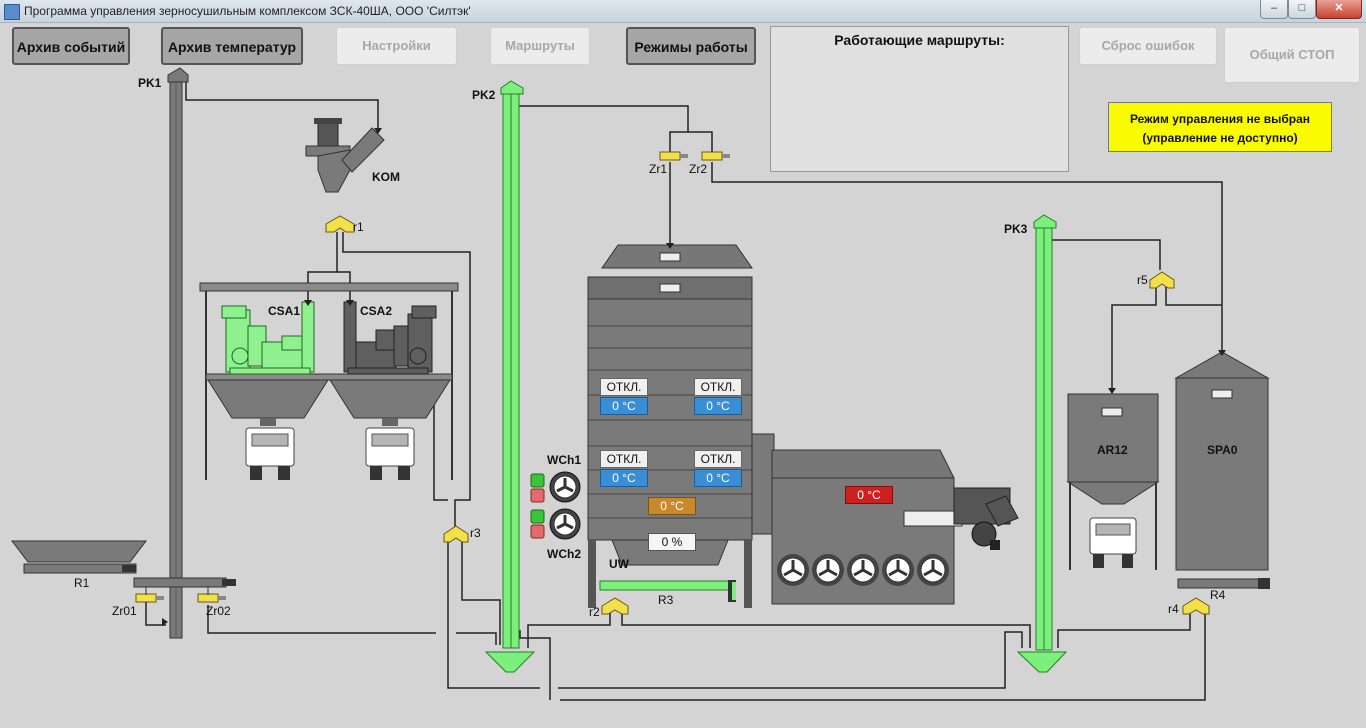 The image size is (1366, 728). I want to click on gate-zr1, so click(670, 156).